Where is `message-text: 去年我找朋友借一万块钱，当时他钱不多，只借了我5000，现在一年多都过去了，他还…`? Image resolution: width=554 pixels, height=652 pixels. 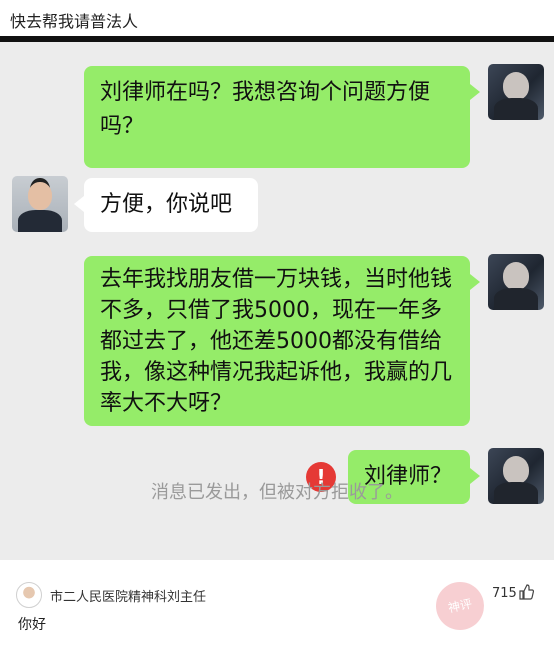
message-text: 去年我找朋友借一万块钱，当时他钱不多，只借了我5000，现在一年多都过去了，他还… is located at coordinates (276, 341).